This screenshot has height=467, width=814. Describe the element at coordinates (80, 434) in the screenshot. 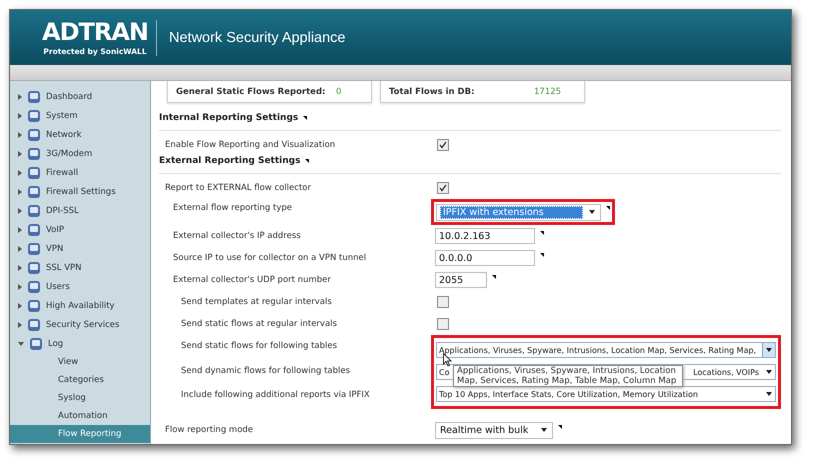

I see `sidebar-subitem: Flow Reporting` at that location.